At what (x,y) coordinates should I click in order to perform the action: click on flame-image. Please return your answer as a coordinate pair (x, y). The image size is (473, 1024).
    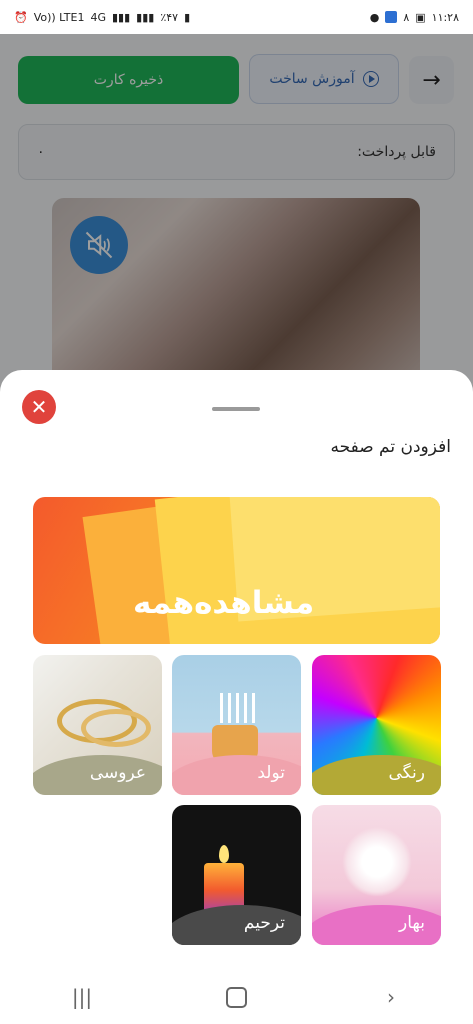
    Looking at the image, I should click on (224, 854).